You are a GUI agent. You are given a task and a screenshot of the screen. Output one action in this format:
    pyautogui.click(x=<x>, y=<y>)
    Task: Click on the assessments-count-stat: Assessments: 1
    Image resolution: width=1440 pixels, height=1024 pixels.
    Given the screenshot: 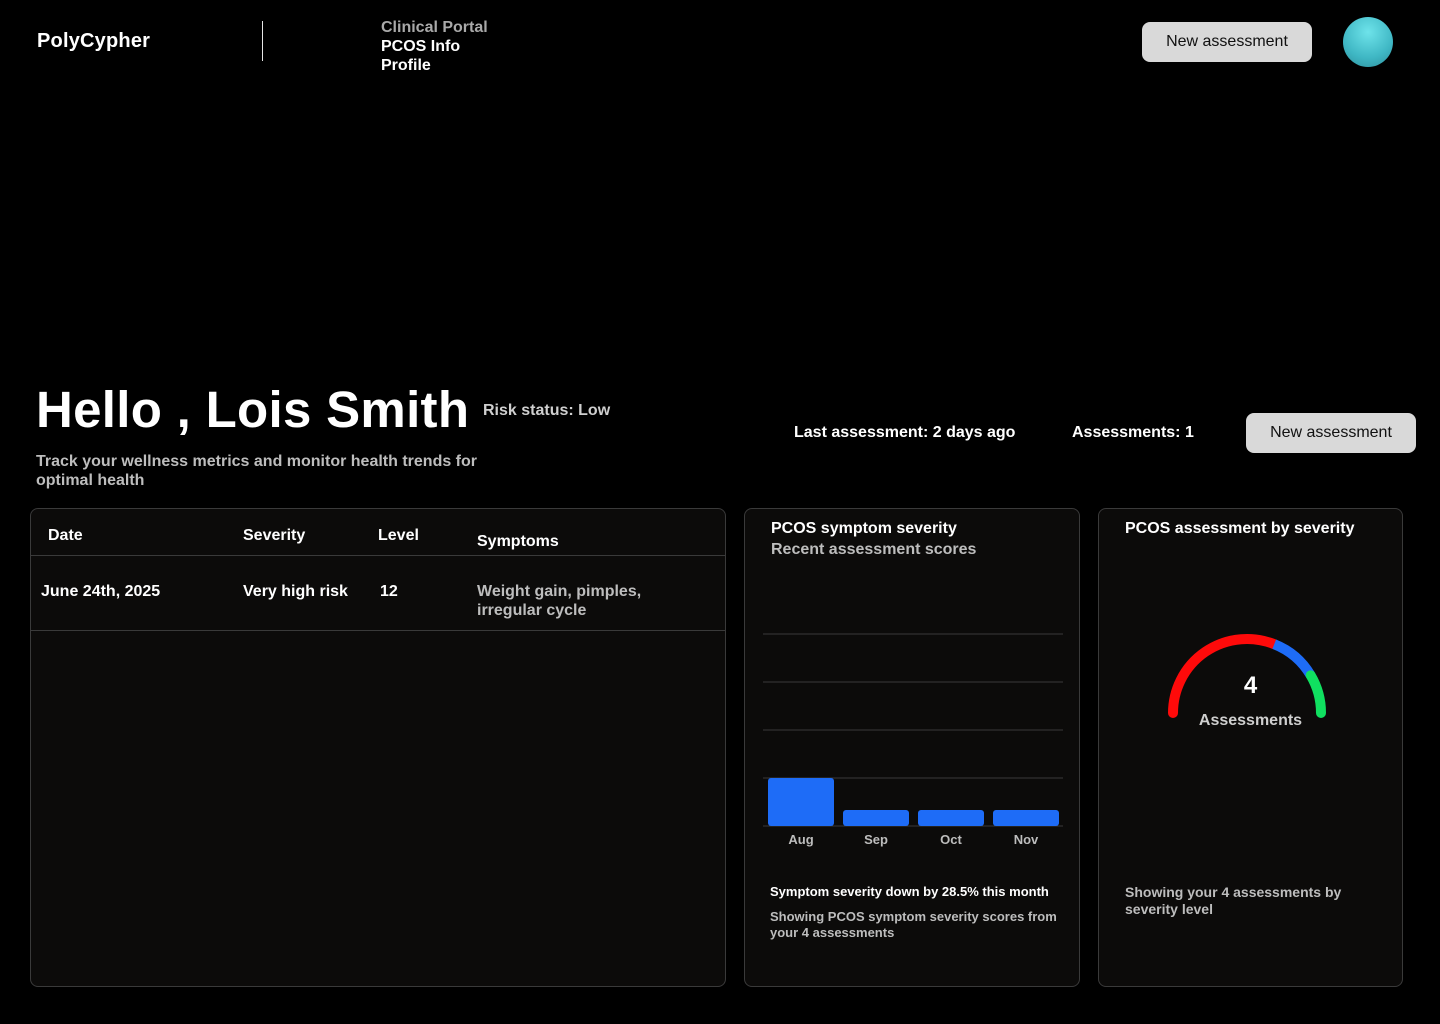 What is the action you would take?
    pyautogui.click(x=1133, y=432)
    